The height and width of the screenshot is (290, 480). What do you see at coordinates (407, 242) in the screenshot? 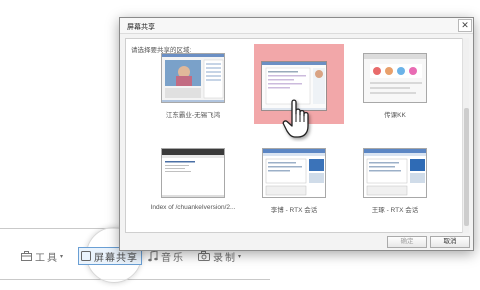
I see `ok-button: 确定` at bounding box center [407, 242].